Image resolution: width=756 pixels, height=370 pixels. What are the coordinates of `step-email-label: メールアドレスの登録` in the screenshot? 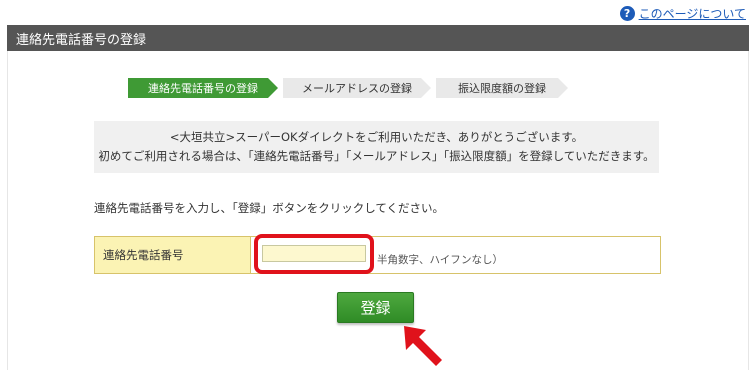 It's located at (357, 88).